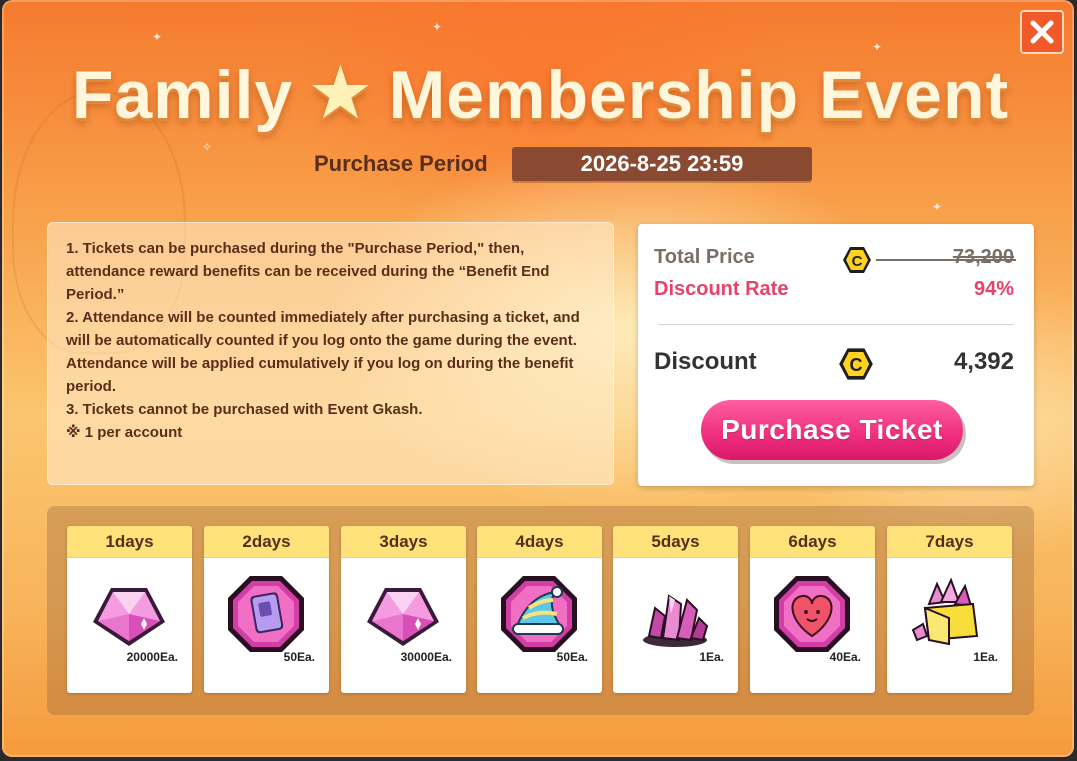 This screenshot has width=1077, height=761. I want to click on close-button, so click(1042, 32).